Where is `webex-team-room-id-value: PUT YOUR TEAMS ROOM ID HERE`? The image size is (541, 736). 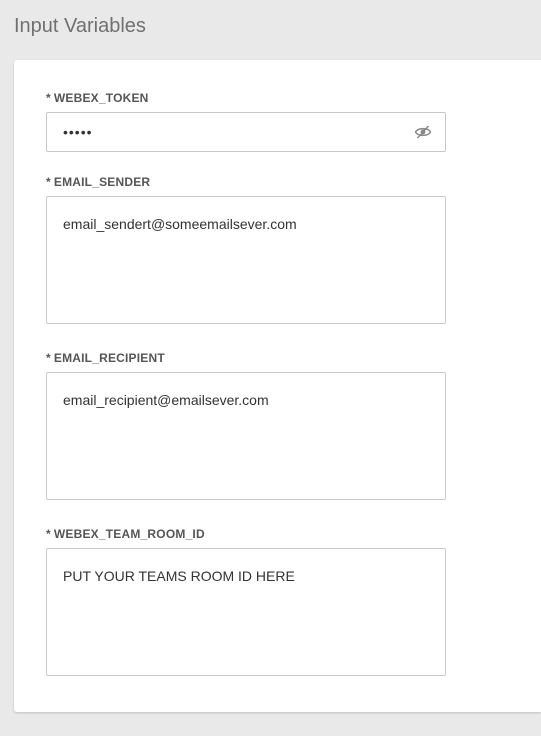 webex-team-room-id-value: PUT YOUR TEAMS ROOM ID HERE is located at coordinates (179, 576).